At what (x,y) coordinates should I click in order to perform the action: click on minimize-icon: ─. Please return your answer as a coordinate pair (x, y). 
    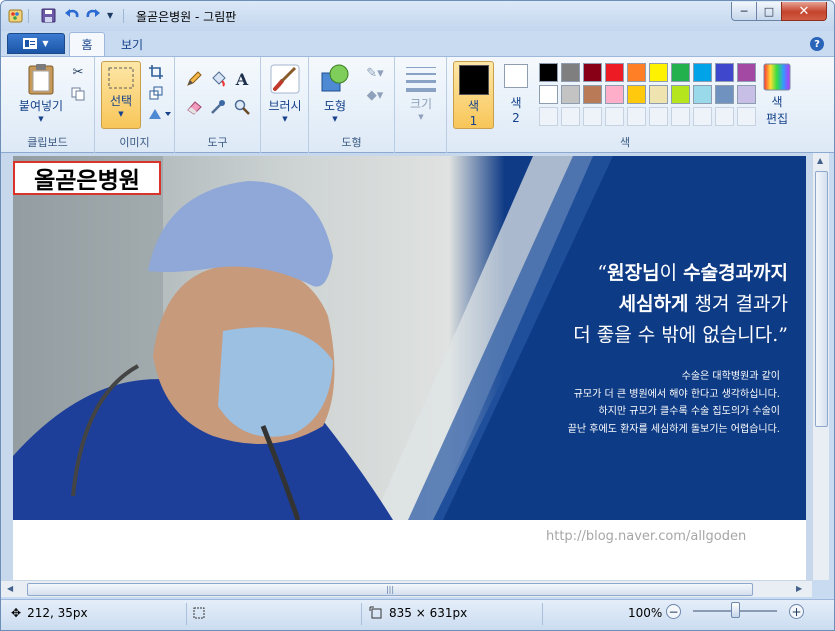
    Looking at the image, I should click on (744, 11).